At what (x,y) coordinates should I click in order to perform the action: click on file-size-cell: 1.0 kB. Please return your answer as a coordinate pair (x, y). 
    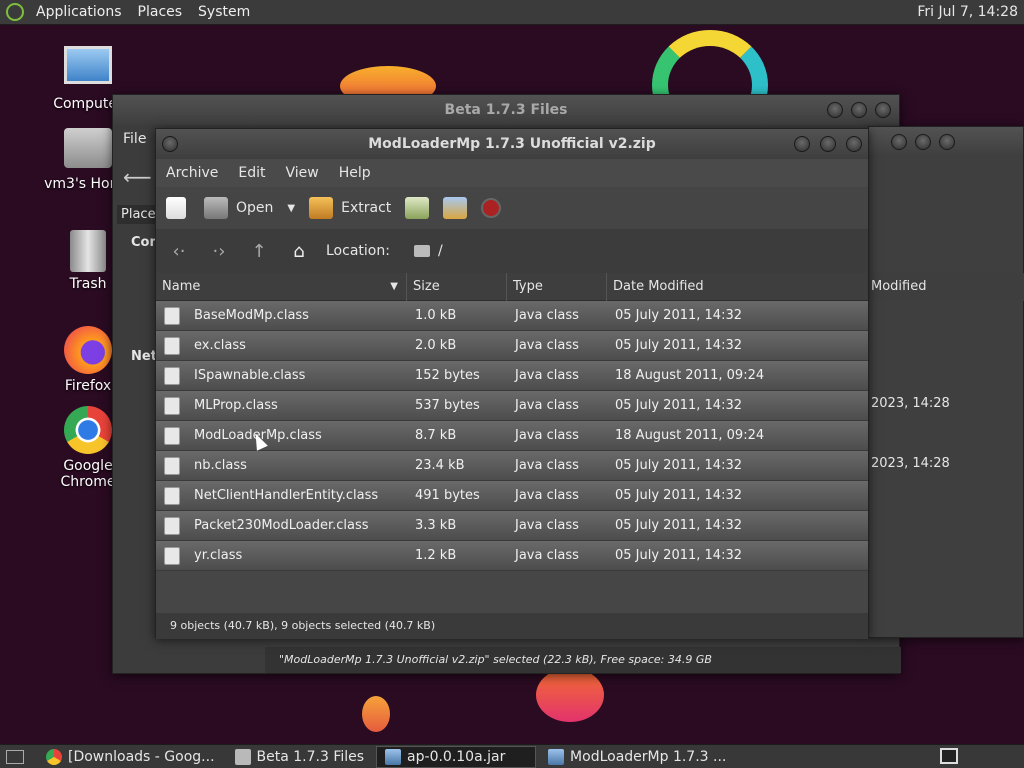
    Looking at the image, I should click on (436, 315).